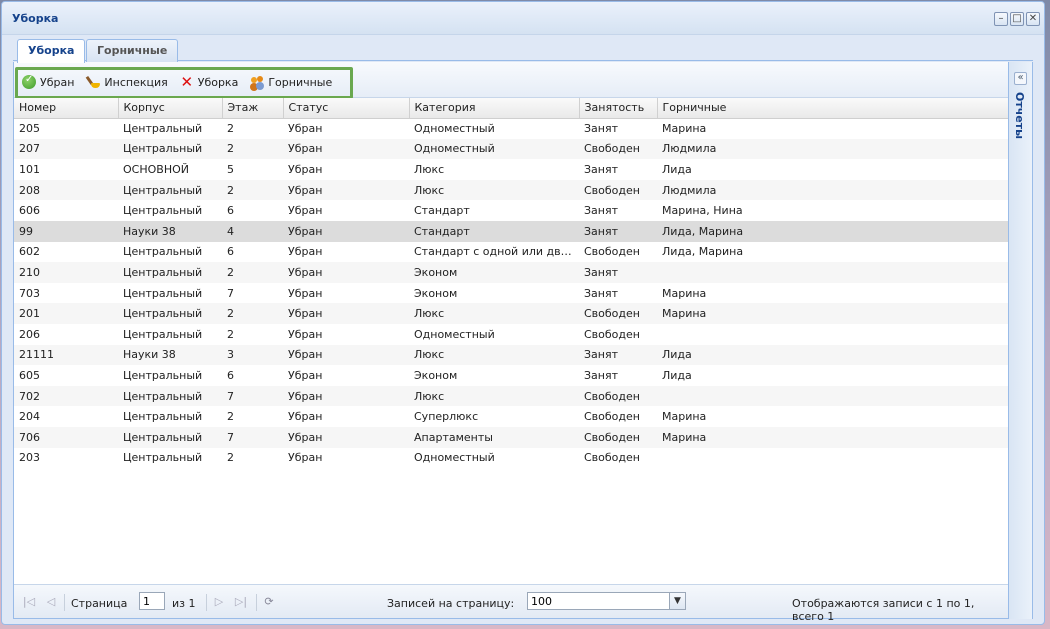 This screenshot has height=629, width=1050. Describe the element at coordinates (152, 601) in the screenshot. I see `page-number-input` at that location.